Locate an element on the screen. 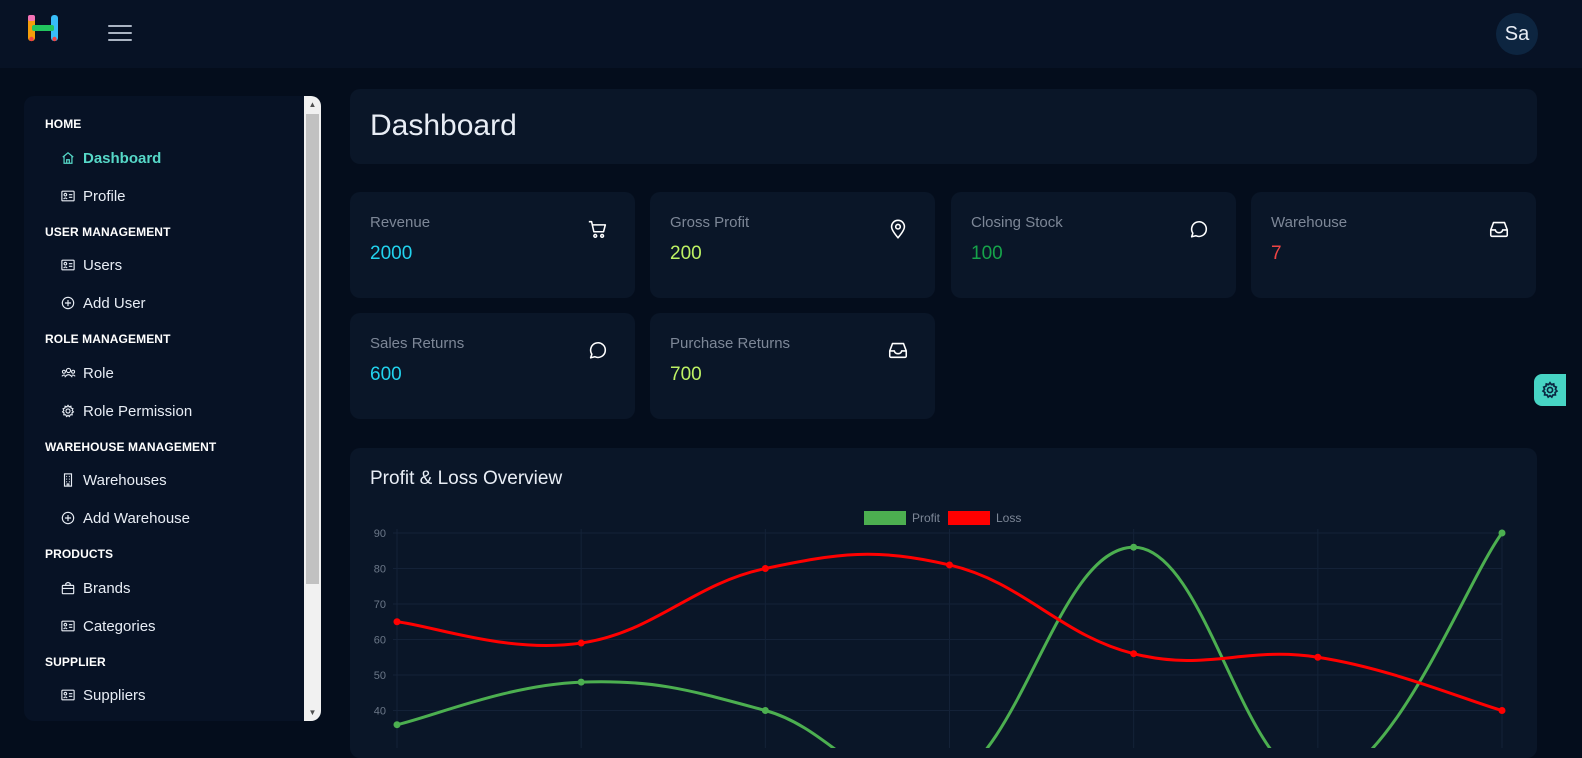 The height and width of the screenshot is (758, 1582). sidebar-section-warehouse-management: WAREHOUSE MANAGEMENT is located at coordinates (131, 447).